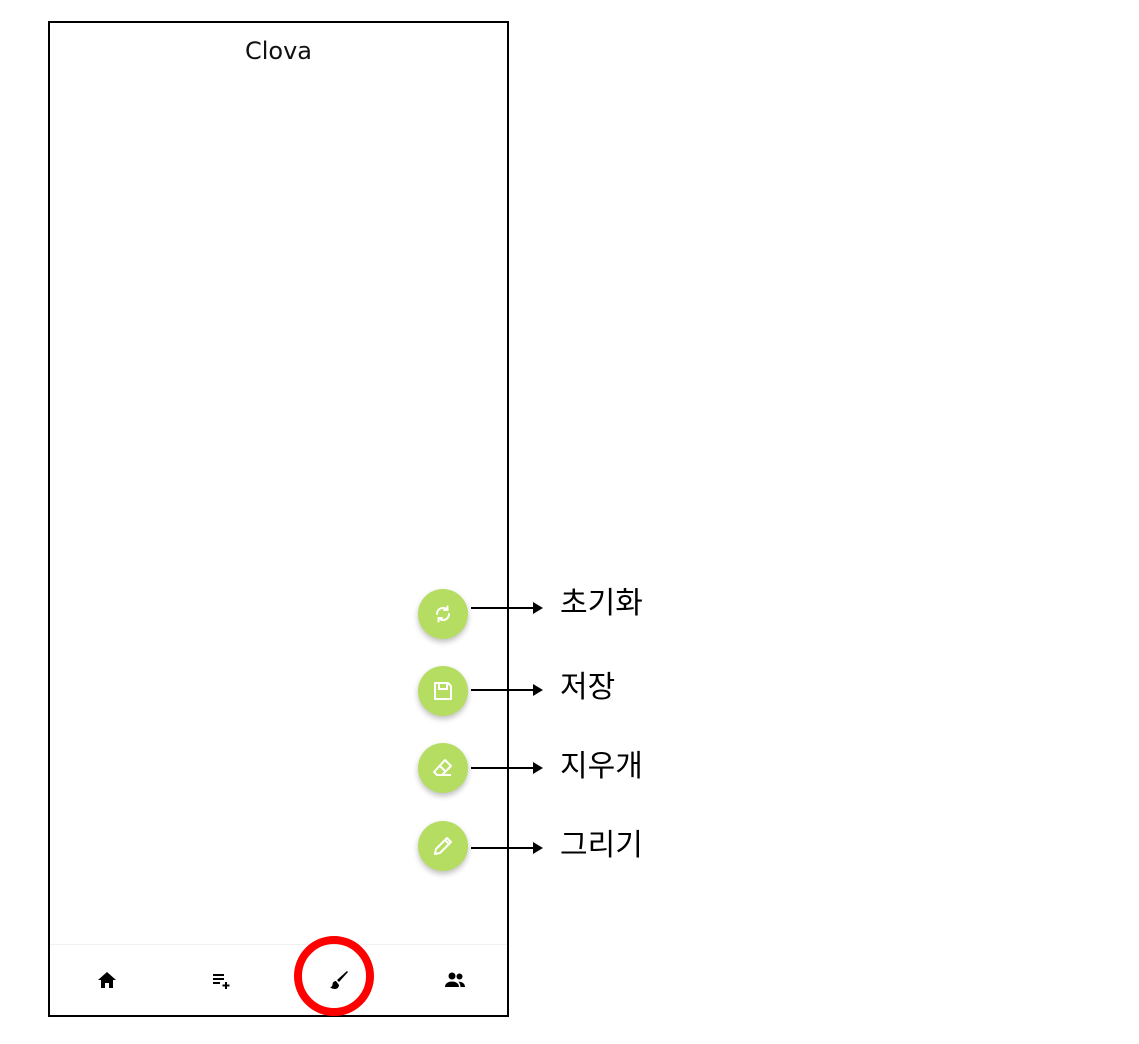 Image resolution: width=1139 pixels, height=1044 pixels. Describe the element at coordinates (278, 979) in the screenshot. I see `bottom-navigation` at that location.